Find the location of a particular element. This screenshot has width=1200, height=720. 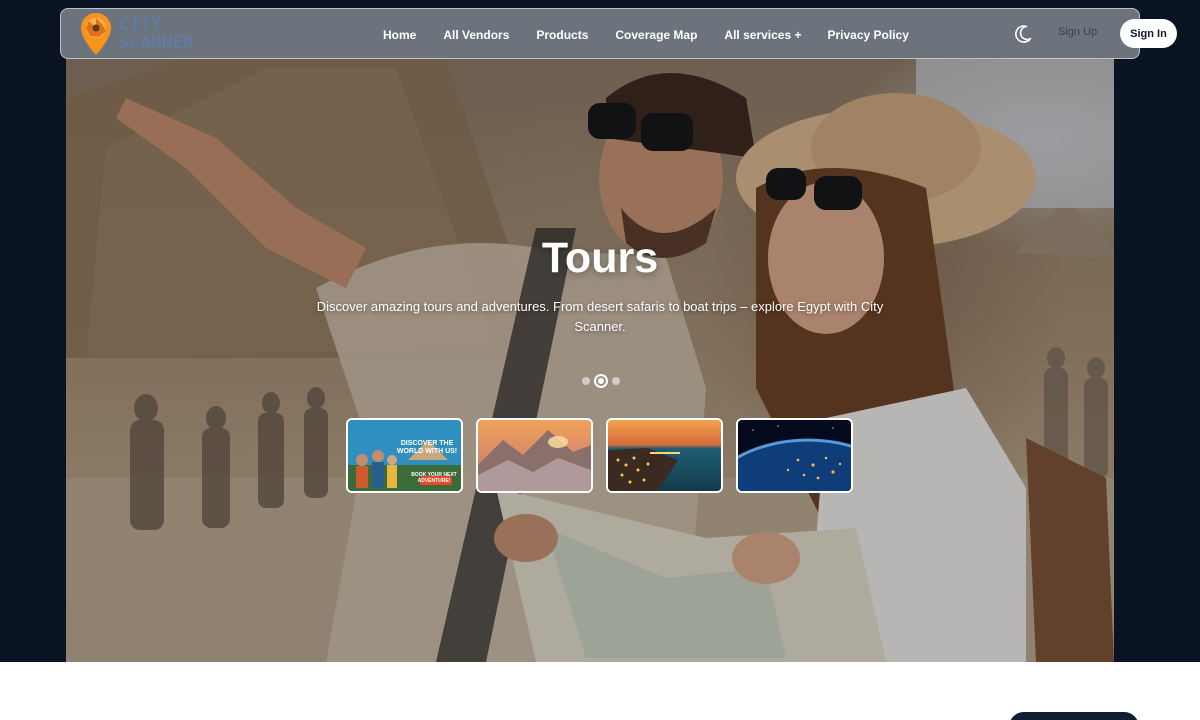

earth-from-space-image is located at coordinates (794, 455).